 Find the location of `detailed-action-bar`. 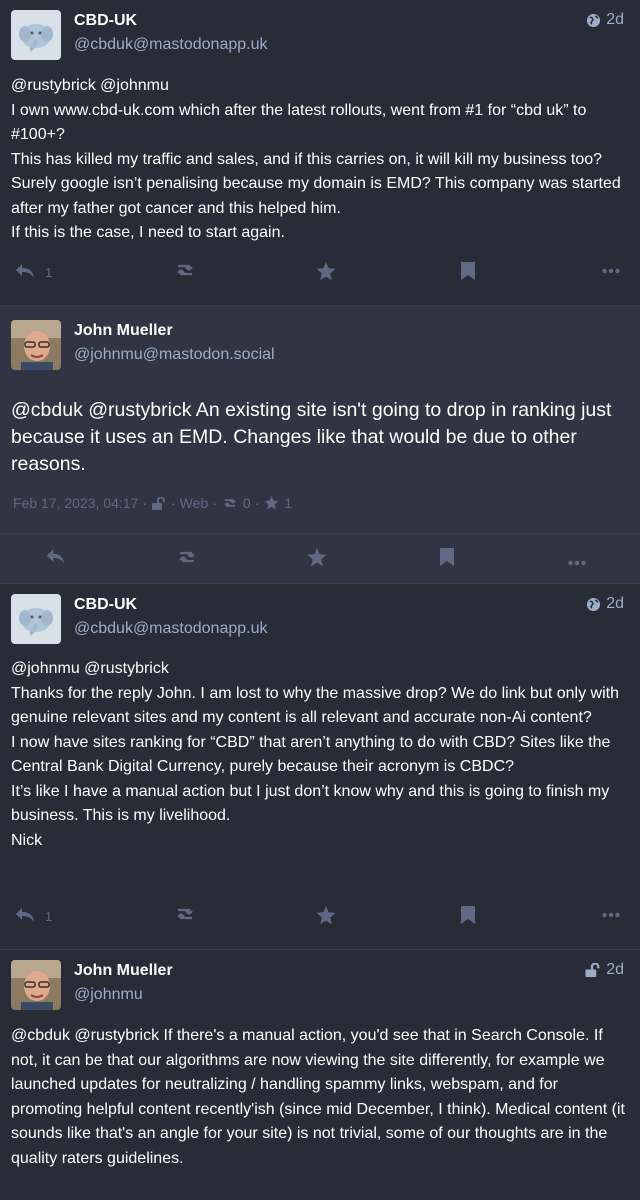

detailed-action-bar is located at coordinates (320, 557).